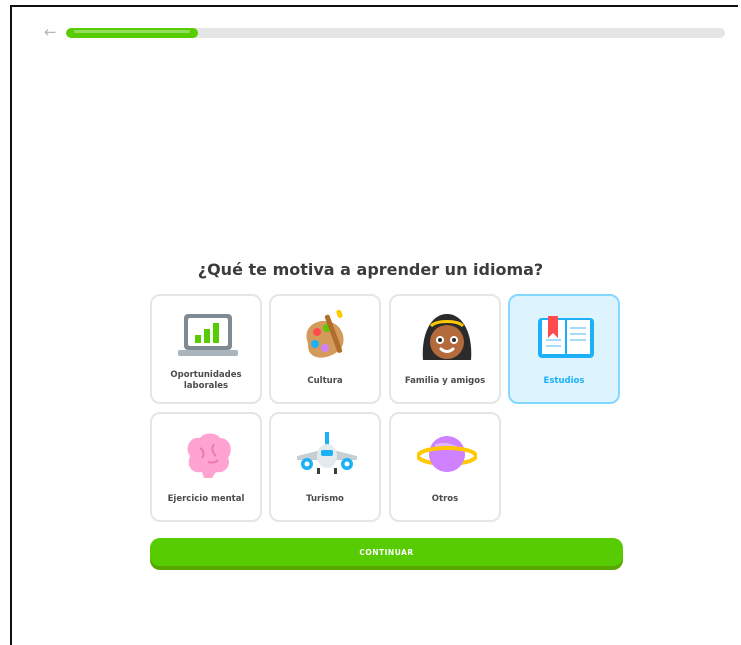  What do you see at coordinates (447, 337) in the screenshot?
I see `family-face-icon` at bounding box center [447, 337].